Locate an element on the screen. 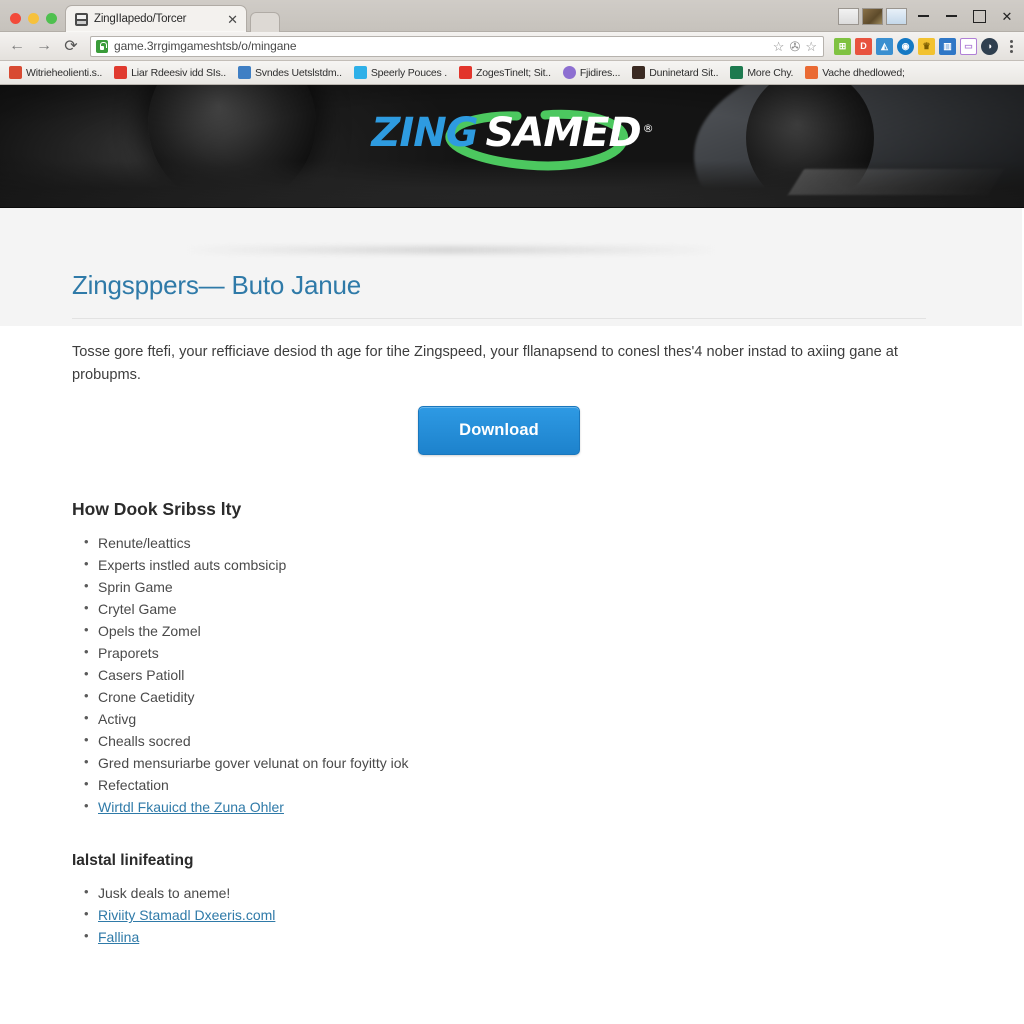 Image resolution: width=1024 pixels, height=1024 pixels. window-controls: ✕ is located at coordinates (929, 16).